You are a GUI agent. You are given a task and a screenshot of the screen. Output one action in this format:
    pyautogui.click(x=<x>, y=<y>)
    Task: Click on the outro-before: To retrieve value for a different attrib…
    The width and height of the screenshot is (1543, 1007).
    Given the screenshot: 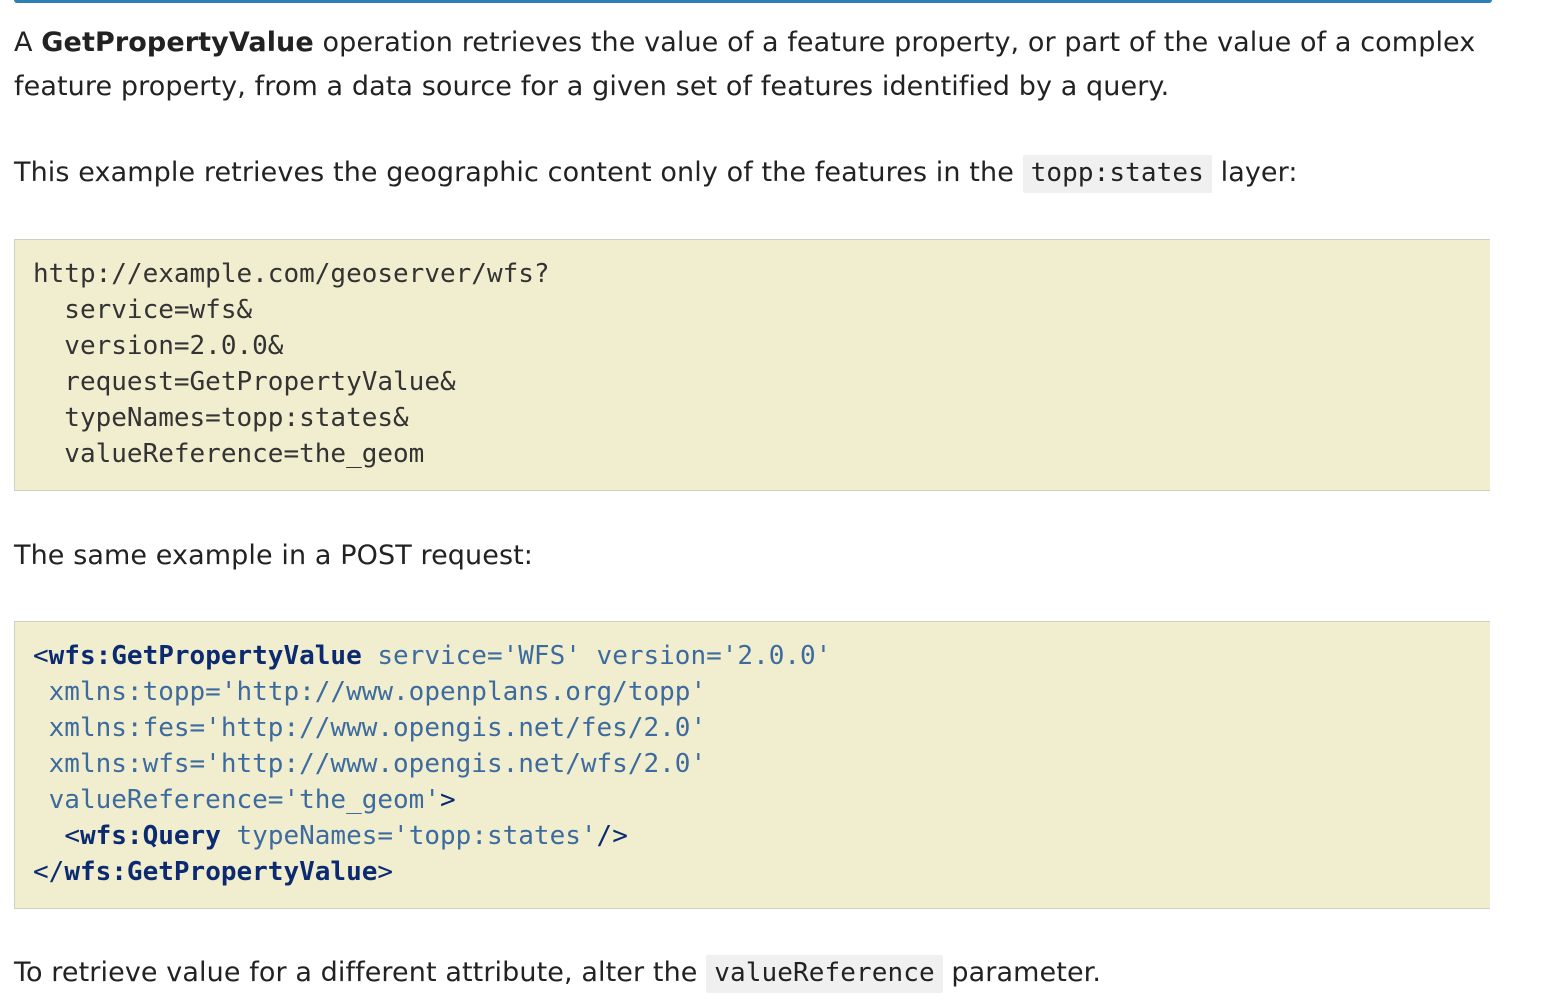 What is the action you would take?
    pyautogui.click(x=360, y=972)
    